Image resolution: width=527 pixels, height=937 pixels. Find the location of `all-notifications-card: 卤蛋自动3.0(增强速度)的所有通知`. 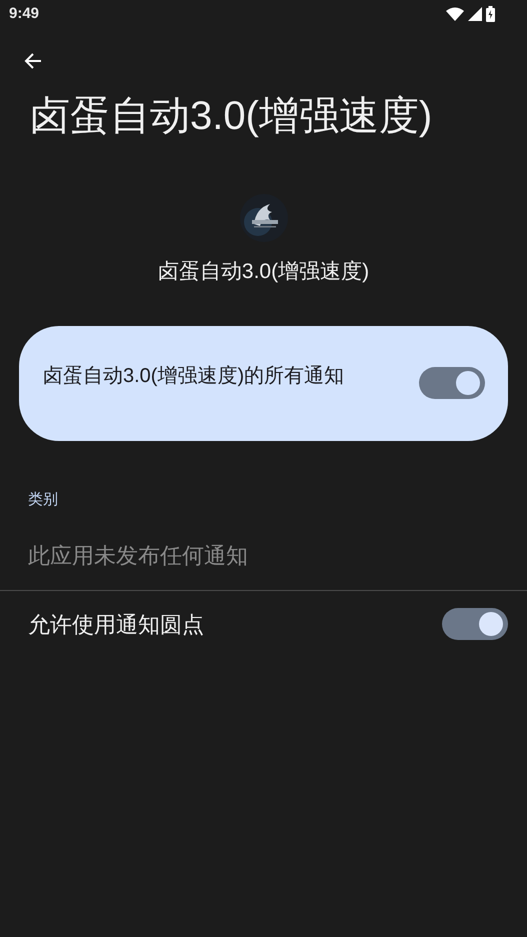

all-notifications-card: 卤蛋自动3.0(增强速度)的所有通知 is located at coordinates (263, 383).